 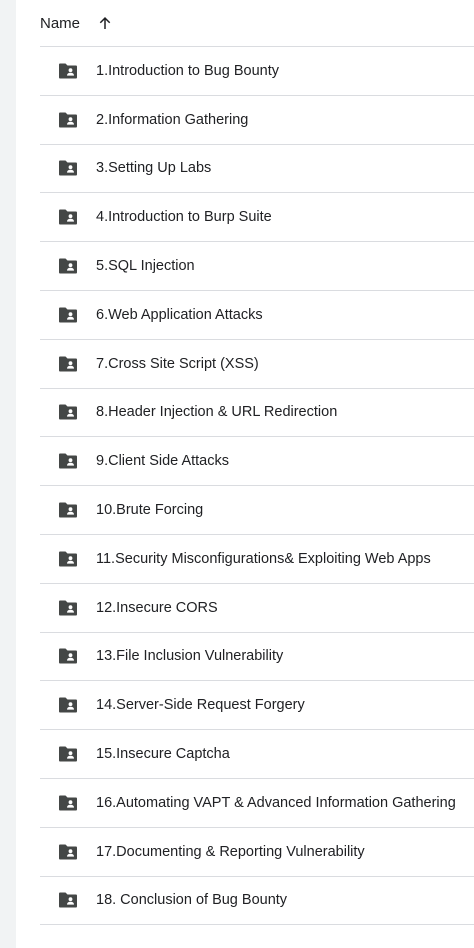 I want to click on list-bottom-divider, so click(x=257, y=925).